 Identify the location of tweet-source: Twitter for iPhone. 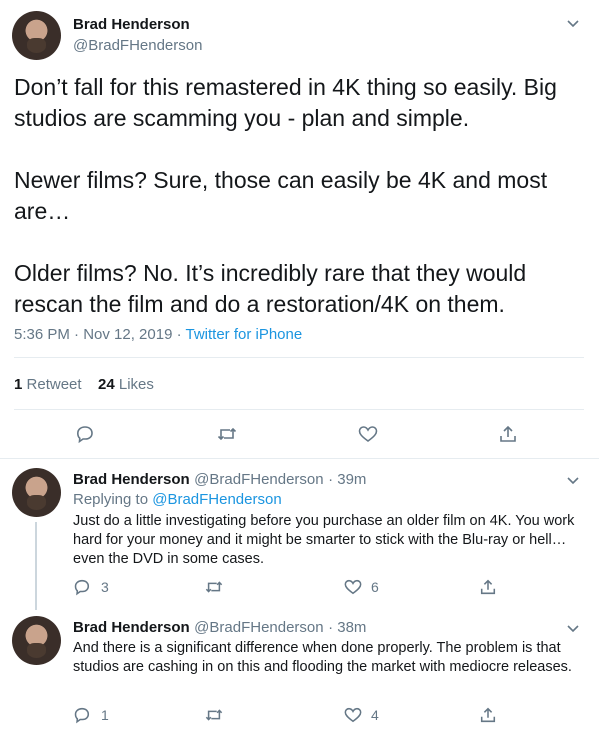
(243, 334).